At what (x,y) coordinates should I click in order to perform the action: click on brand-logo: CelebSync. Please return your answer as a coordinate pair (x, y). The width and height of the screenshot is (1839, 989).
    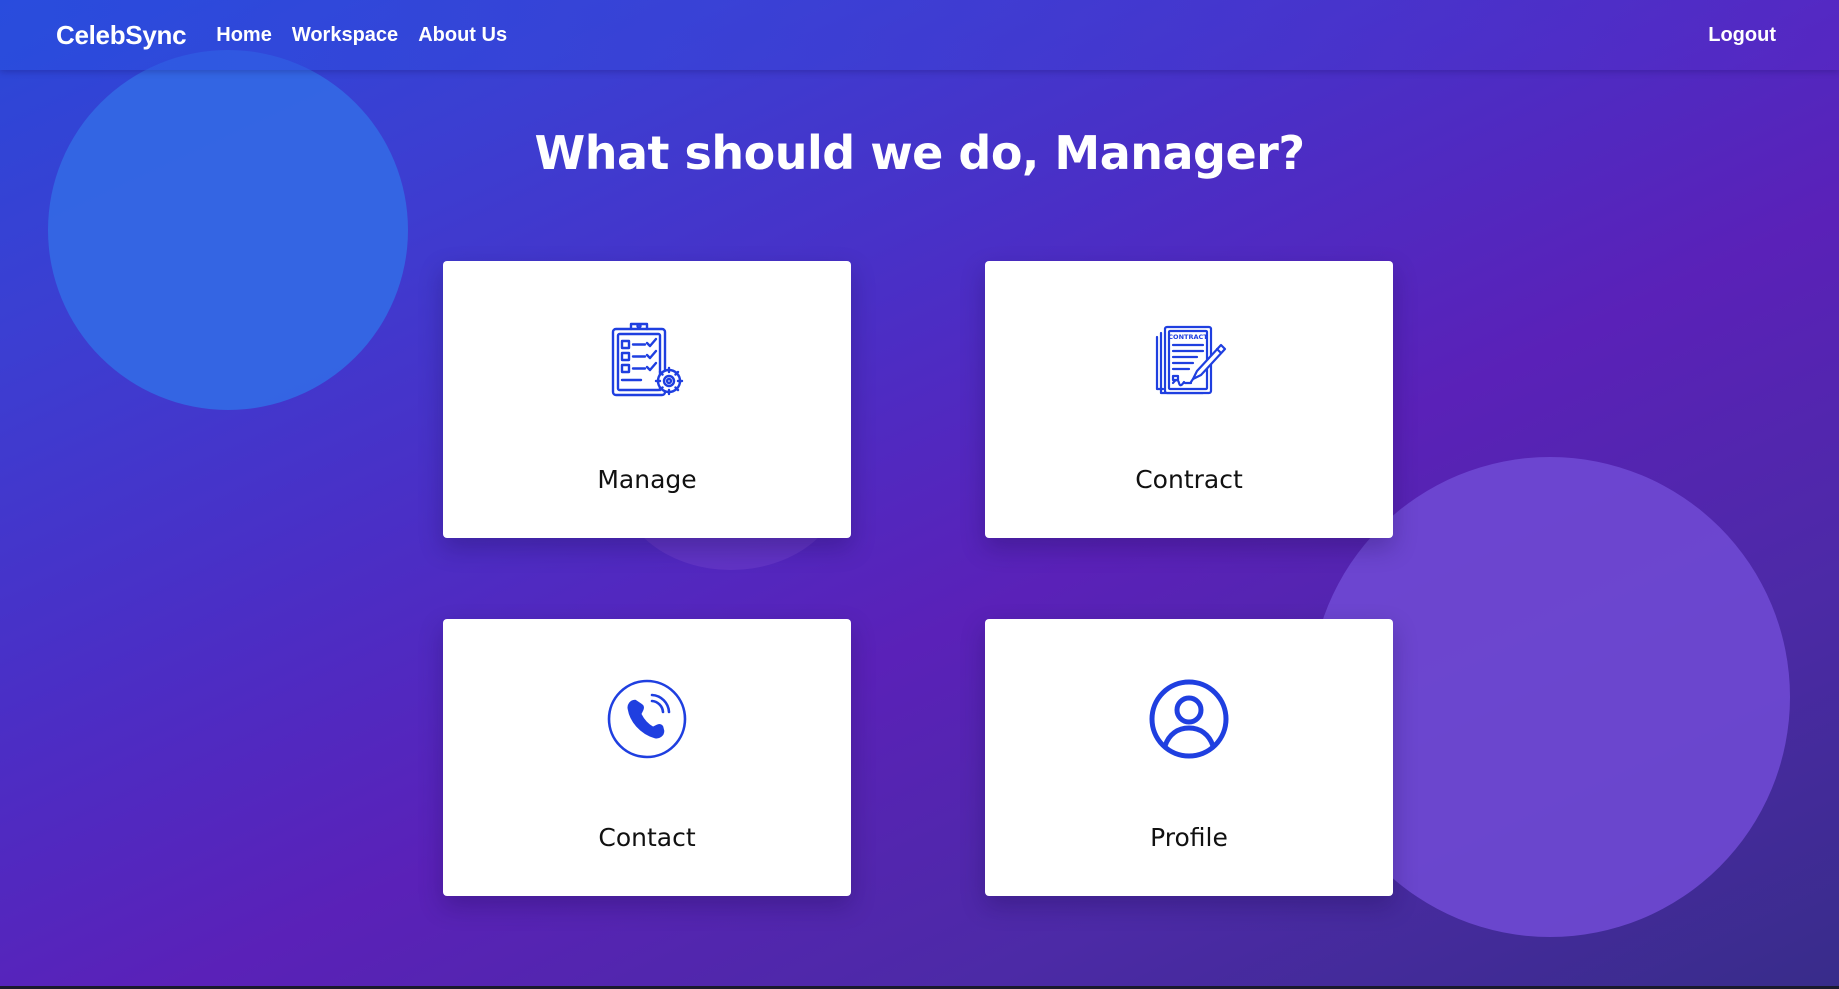
    Looking at the image, I should click on (121, 35).